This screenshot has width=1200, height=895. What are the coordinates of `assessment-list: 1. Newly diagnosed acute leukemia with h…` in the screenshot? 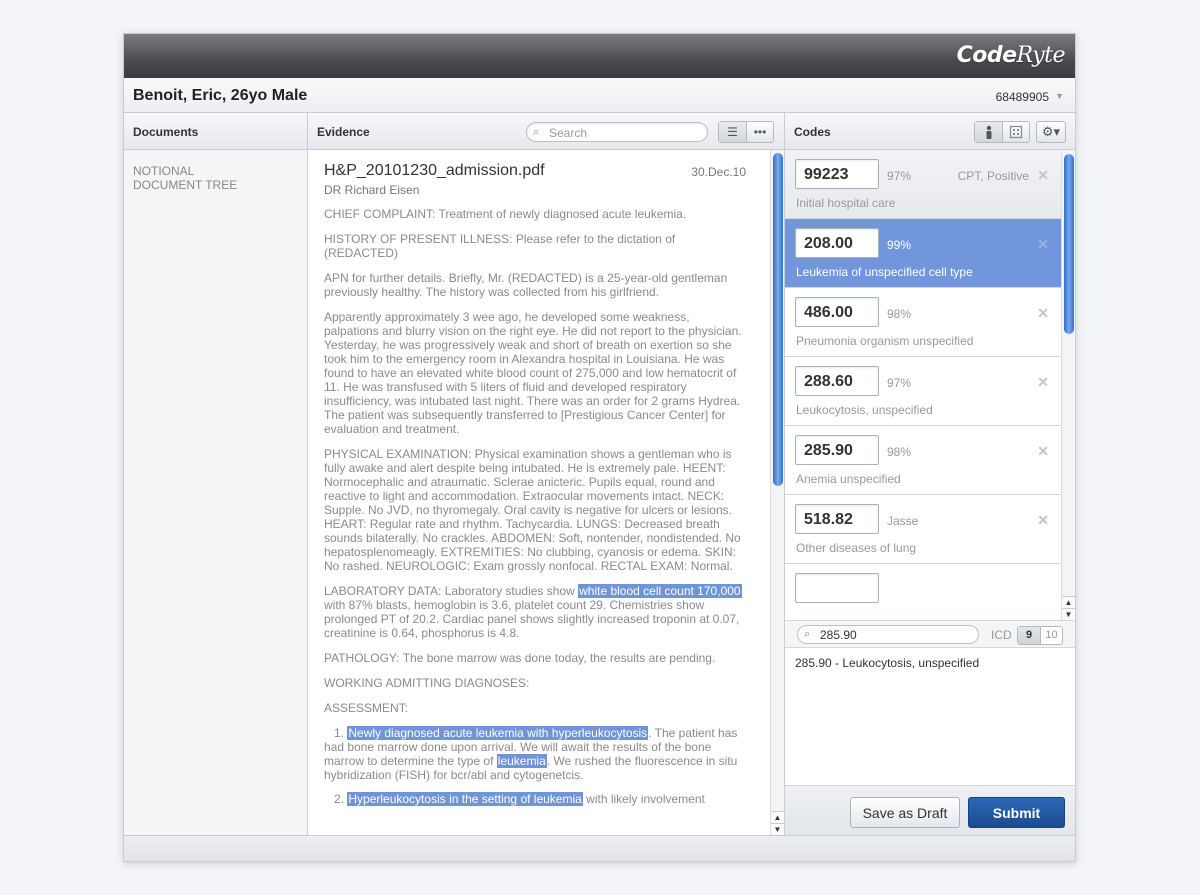 It's located at (535, 766).